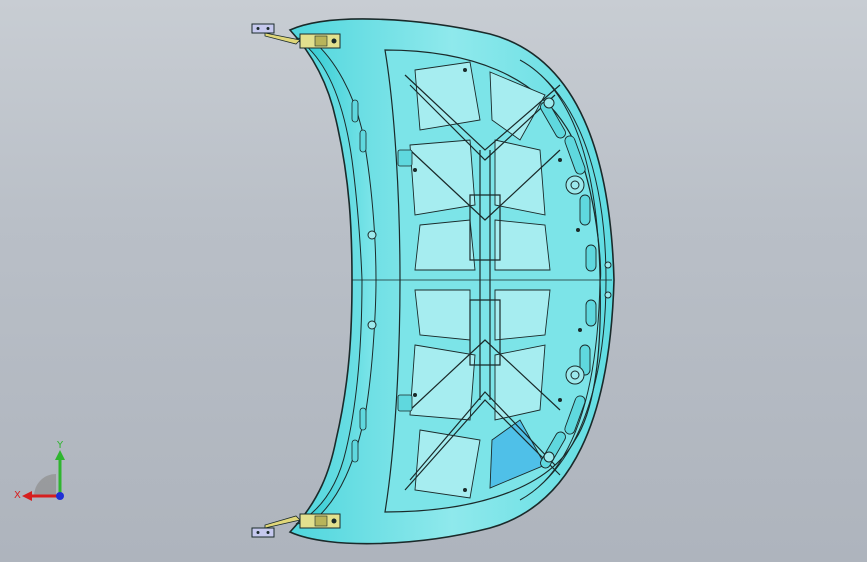  I want to click on reference-triad: Y X, so click(44, 475).